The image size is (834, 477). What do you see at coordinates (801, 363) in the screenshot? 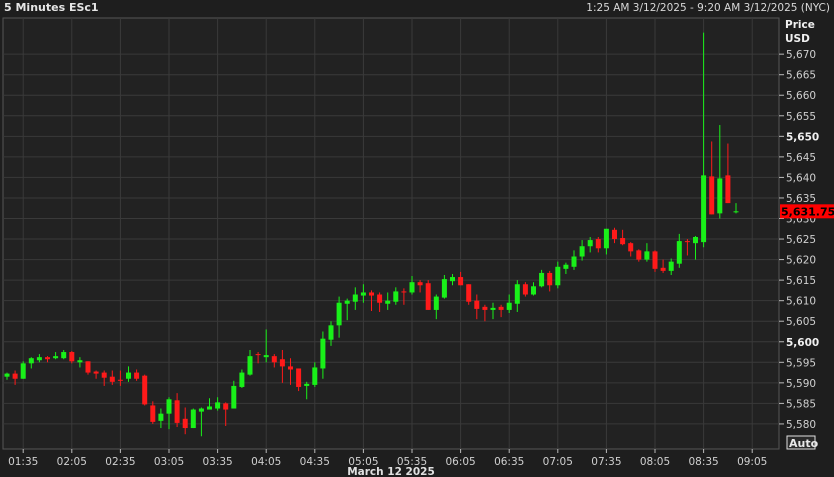
I see `y-tick-label: 5,595` at bounding box center [801, 363].